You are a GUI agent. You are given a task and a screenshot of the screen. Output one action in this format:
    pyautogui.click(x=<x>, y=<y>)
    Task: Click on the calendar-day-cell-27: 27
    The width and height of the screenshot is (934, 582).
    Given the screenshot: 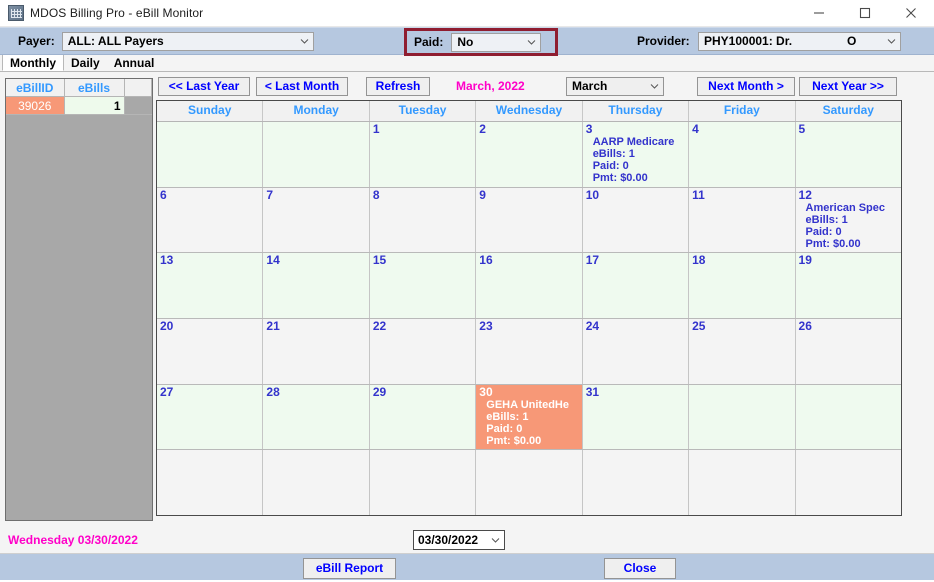 What is the action you would take?
    pyautogui.click(x=210, y=417)
    